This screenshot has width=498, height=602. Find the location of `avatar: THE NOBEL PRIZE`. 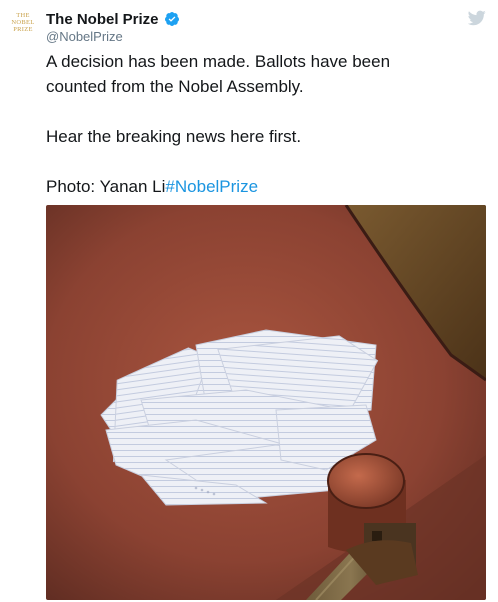

avatar: THE NOBEL PRIZE is located at coordinates (23, 26).